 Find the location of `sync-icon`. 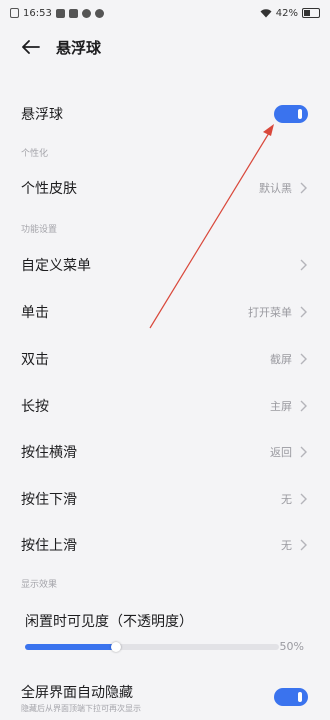

sync-icon is located at coordinates (99, 13).